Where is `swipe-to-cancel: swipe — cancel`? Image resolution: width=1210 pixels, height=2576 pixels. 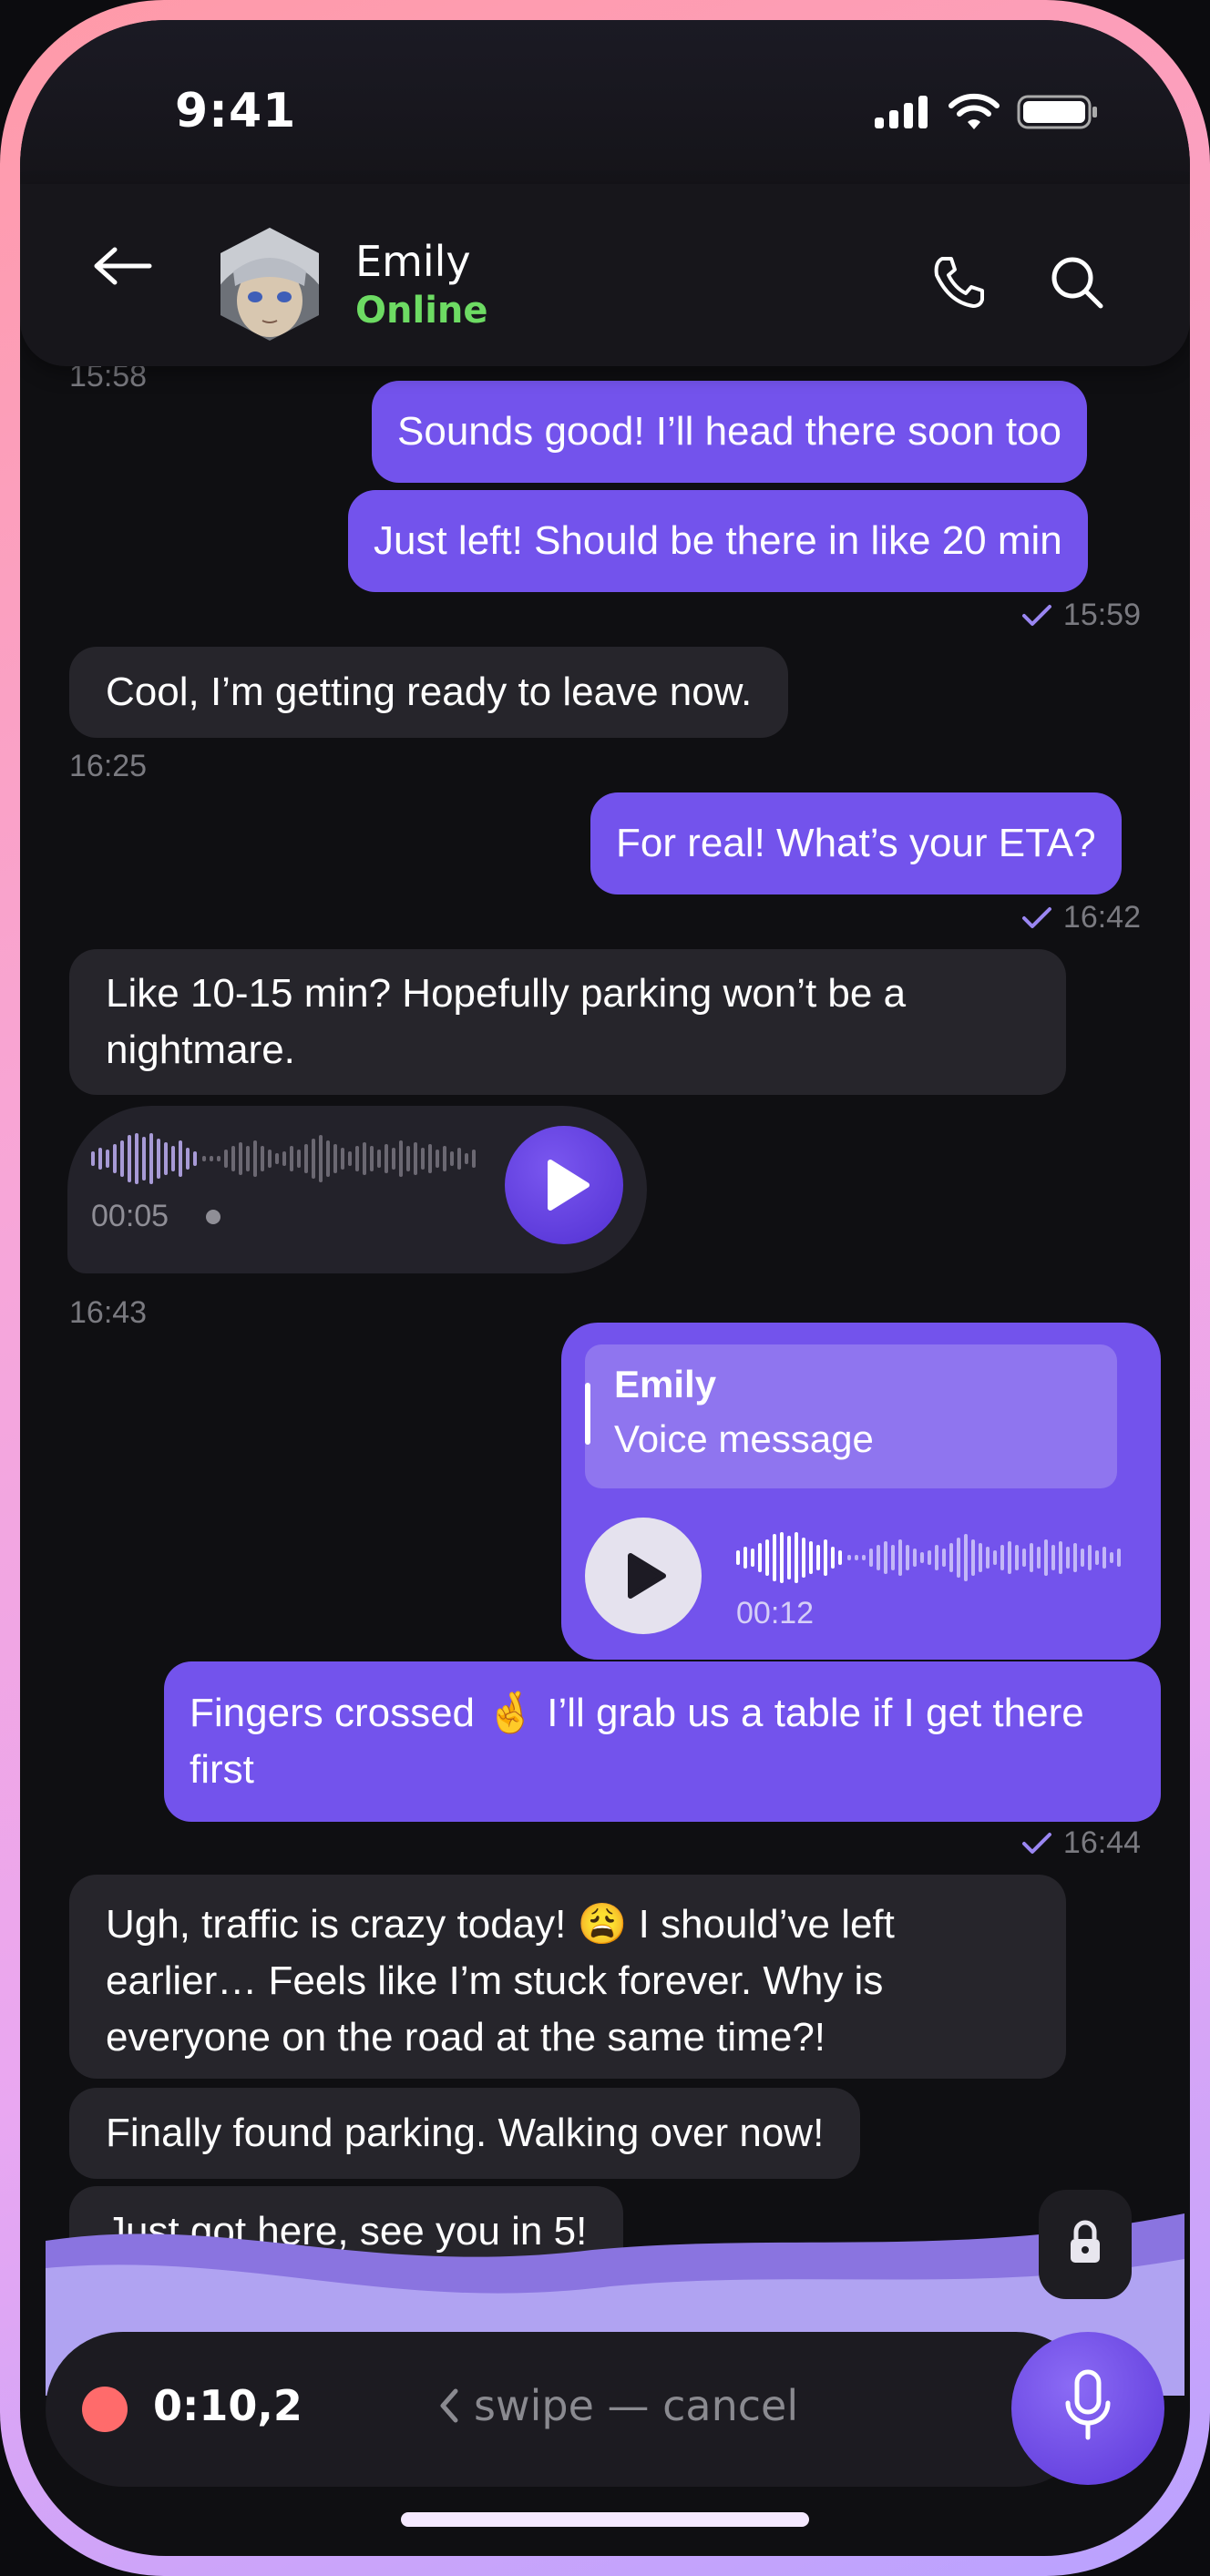
swipe-to-cancel: swipe — cancel is located at coordinates (617, 2405).